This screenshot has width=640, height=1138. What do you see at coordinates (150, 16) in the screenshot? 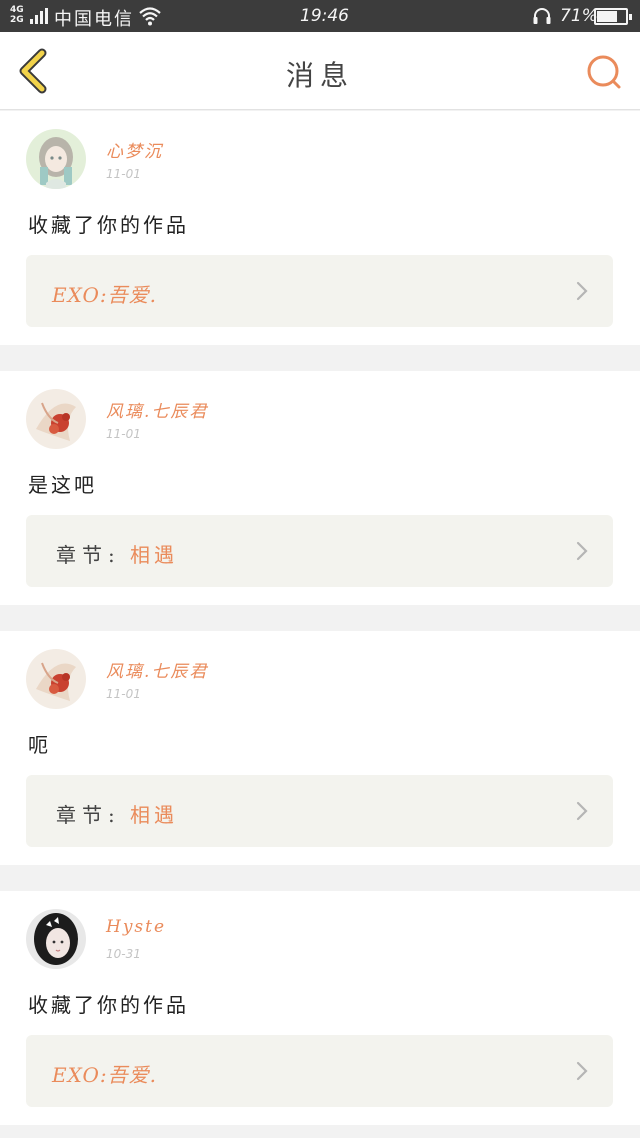
I see `wifi-icon` at bounding box center [150, 16].